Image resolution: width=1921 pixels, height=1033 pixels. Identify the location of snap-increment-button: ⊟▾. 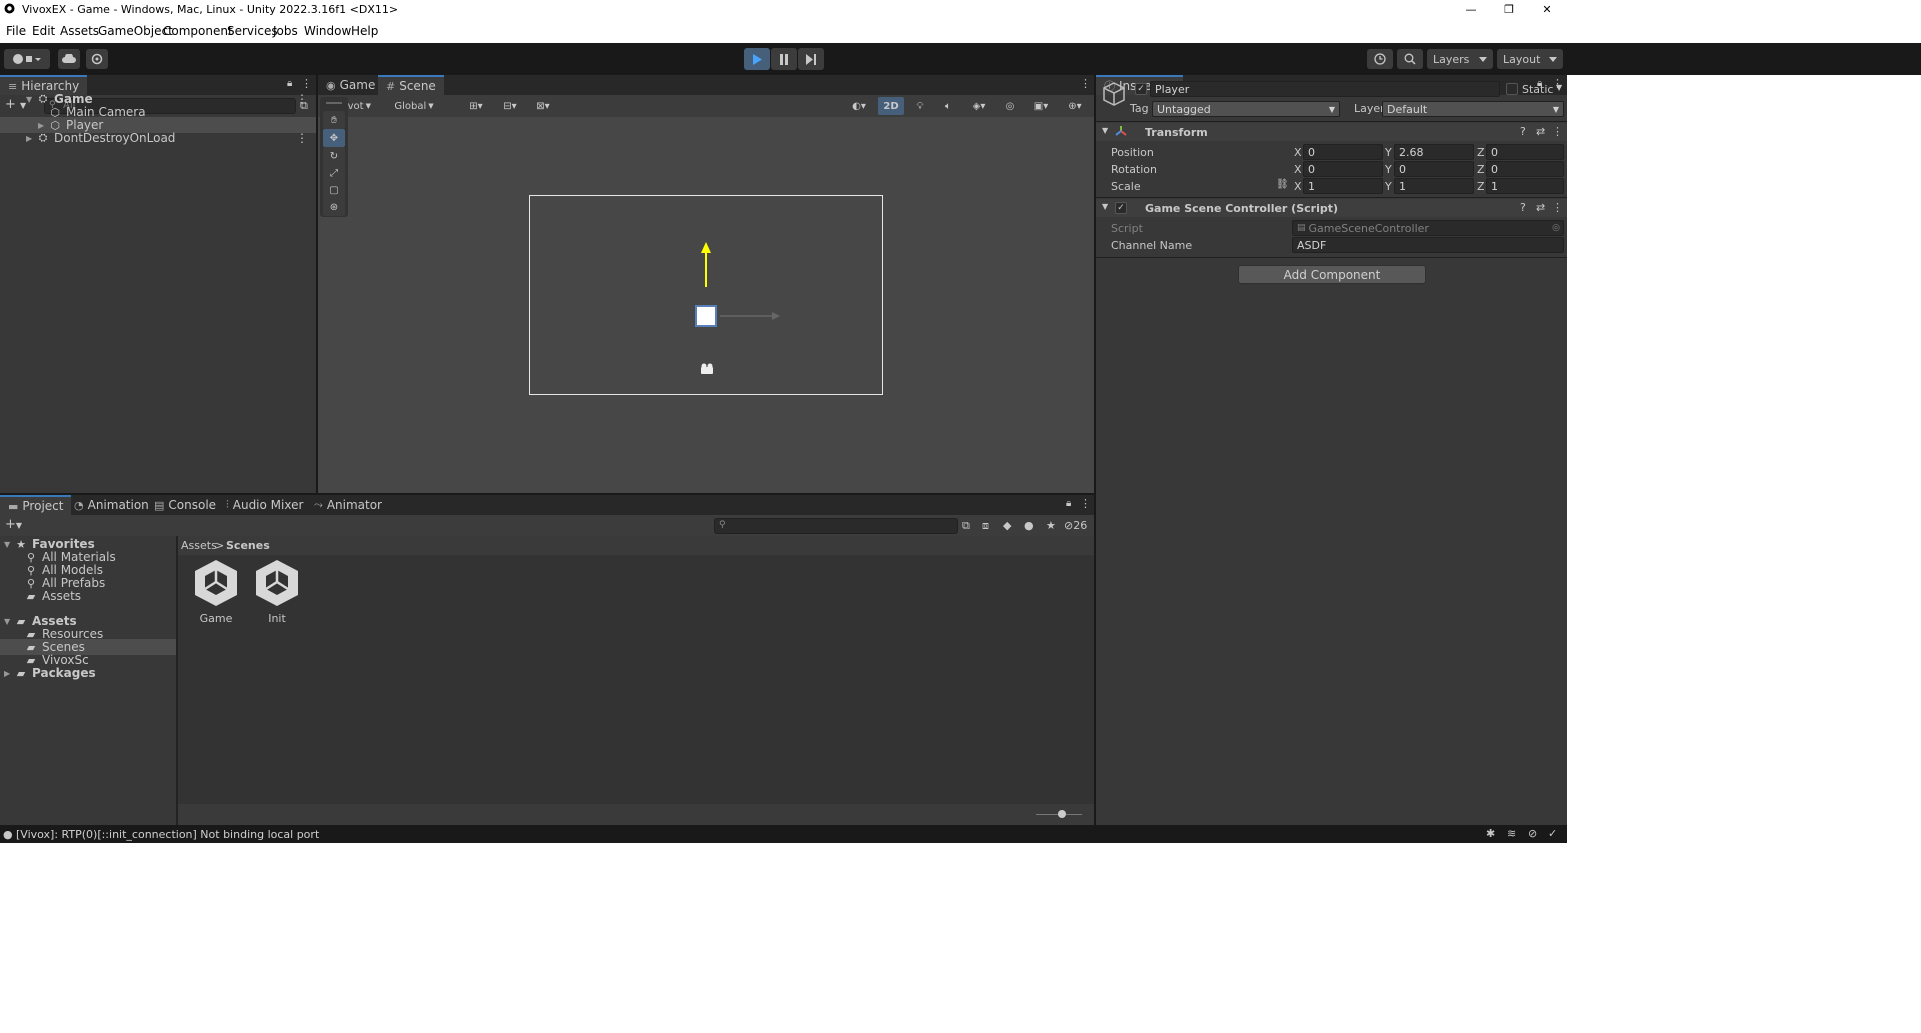
(510, 106).